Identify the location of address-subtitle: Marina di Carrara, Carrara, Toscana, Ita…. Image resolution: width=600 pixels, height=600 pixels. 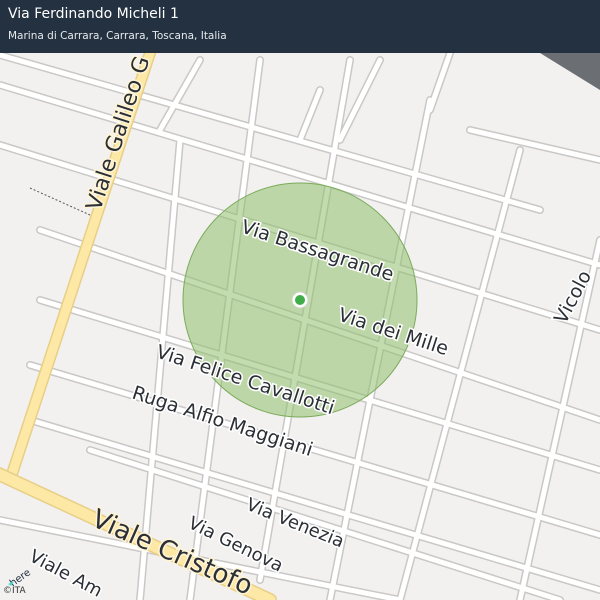
(117, 36).